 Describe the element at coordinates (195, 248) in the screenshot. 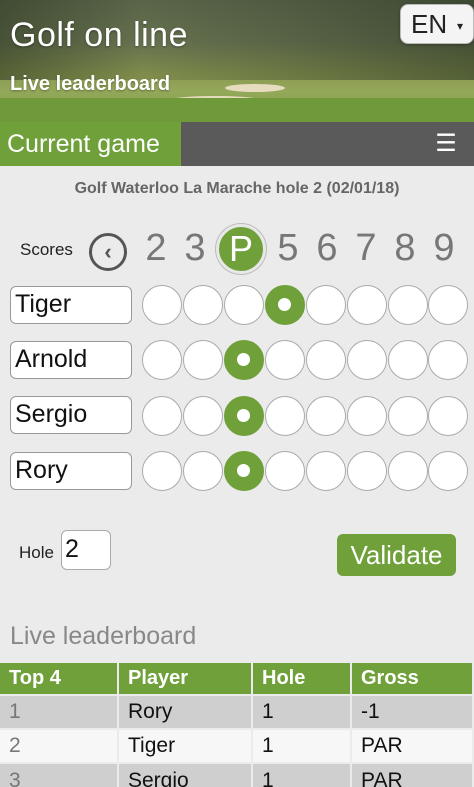

I see `hole-number: 3` at that location.